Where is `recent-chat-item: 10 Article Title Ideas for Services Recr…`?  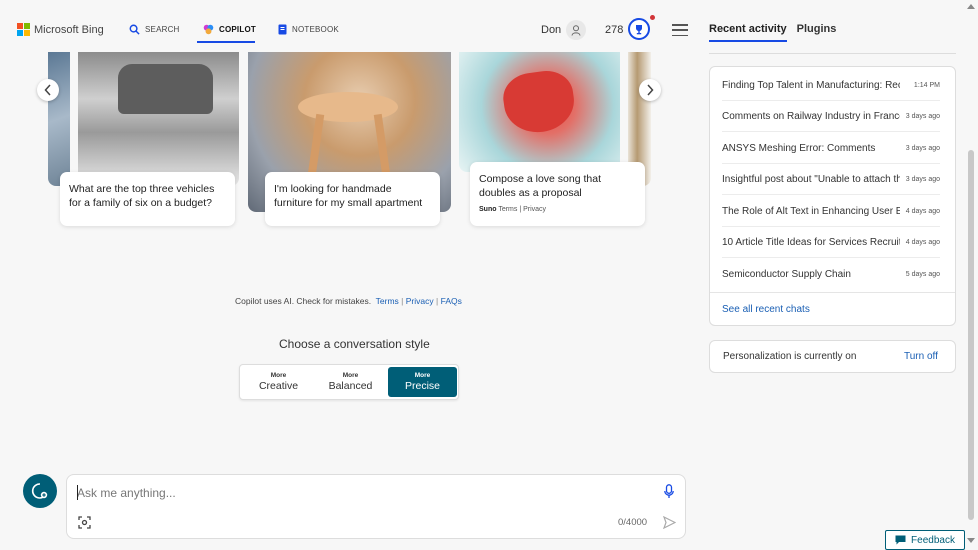
recent-chat-item: 10 Article Title Ideas for Services Recr… is located at coordinates (831, 242).